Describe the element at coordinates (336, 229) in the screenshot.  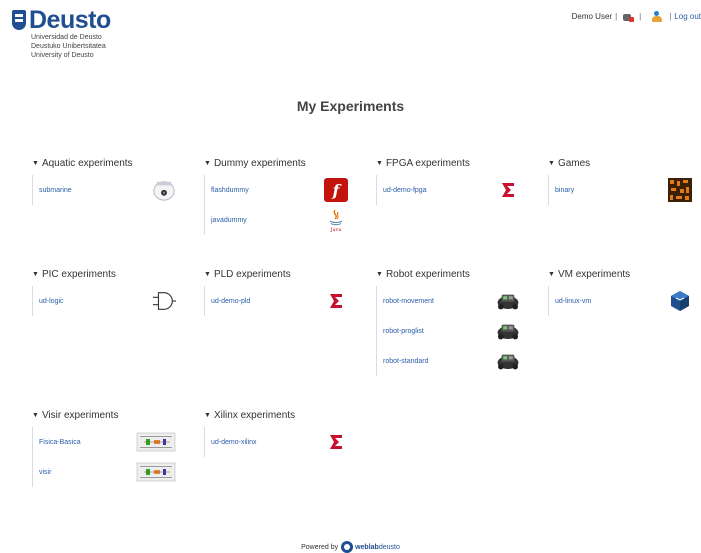
I see `svg-text: Java` at that location.